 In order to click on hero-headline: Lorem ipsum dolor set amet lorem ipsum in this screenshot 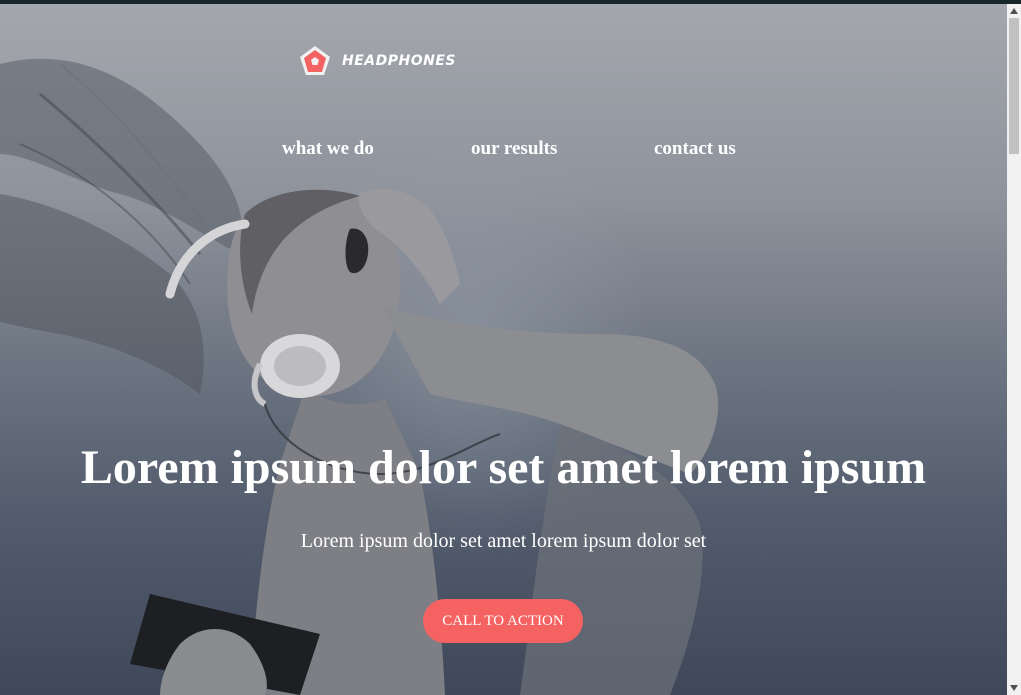, I will do `click(503, 467)`.